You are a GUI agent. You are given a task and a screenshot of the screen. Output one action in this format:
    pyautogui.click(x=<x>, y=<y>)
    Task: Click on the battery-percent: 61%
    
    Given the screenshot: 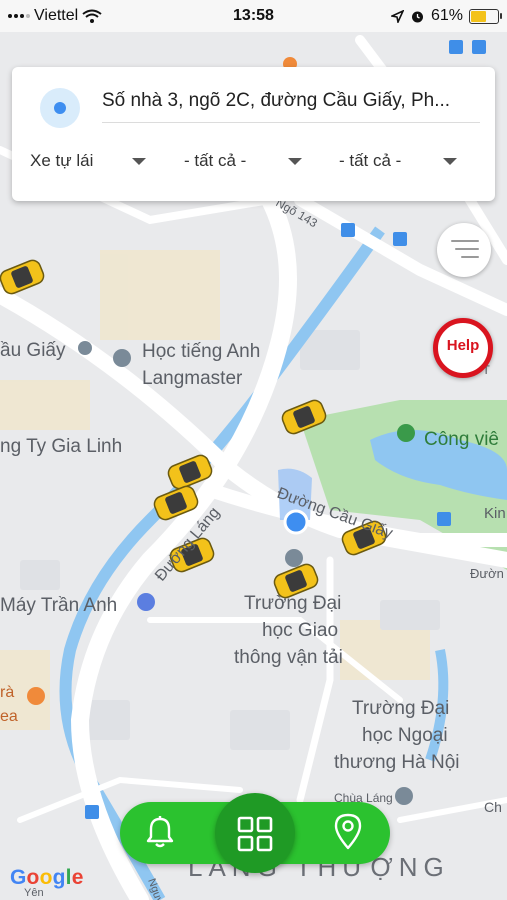 What is the action you would take?
    pyautogui.click(x=446, y=15)
    